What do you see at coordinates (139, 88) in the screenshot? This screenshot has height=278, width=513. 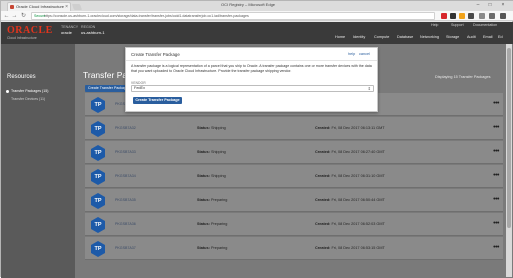 I see `vendor-selected-value: FedEx` at bounding box center [139, 88].